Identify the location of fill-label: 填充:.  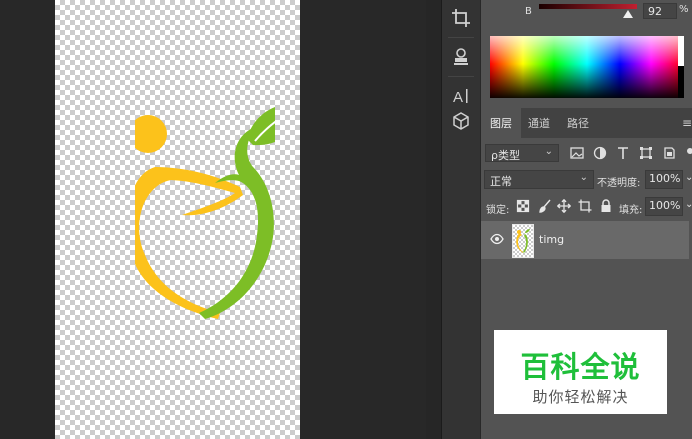
(631, 210).